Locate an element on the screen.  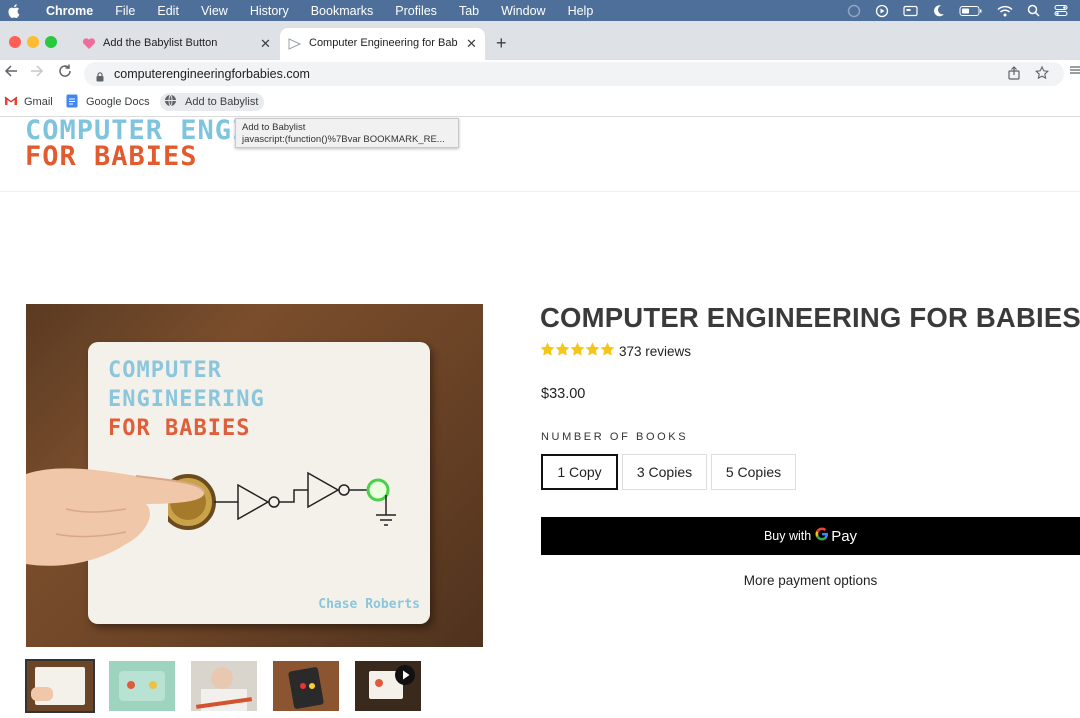
bookmark-google-docs: Google Docs is located at coordinates (108, 102).